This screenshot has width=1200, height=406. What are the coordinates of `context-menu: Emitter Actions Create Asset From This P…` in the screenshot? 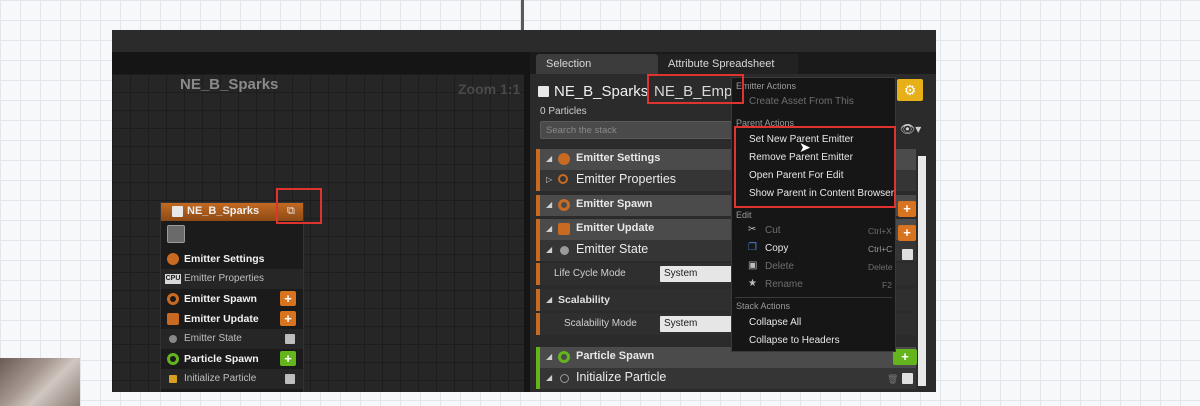 It's located at (813, 214).